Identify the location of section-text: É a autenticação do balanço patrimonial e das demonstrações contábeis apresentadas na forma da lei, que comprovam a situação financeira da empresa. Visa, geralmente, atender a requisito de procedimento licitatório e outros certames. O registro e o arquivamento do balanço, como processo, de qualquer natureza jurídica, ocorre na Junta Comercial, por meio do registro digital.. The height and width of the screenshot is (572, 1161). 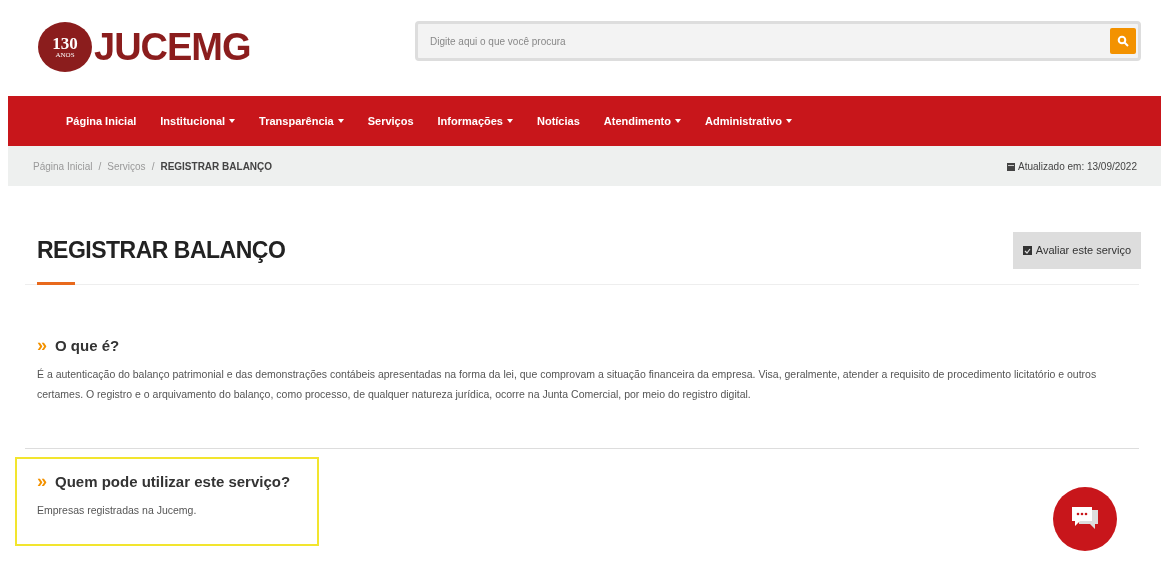
(567, 384).